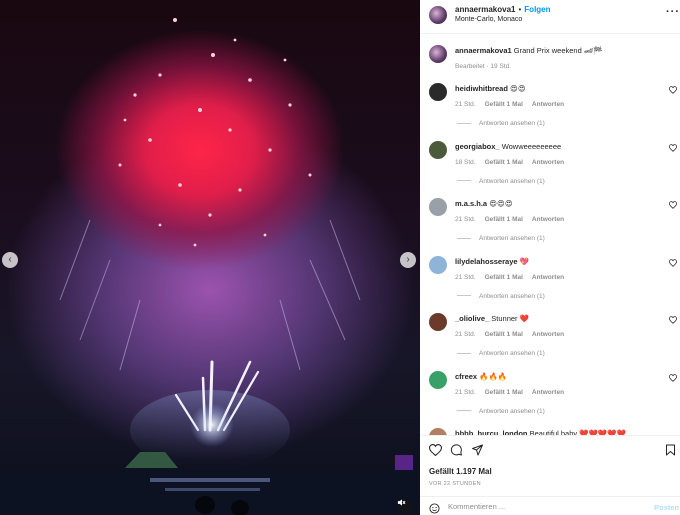 This screenshot has width=680, height=515. What do you see at coordinates (537, 9) in the screenshot?
I see `follow-button: Folgen` at bounding box center [537, 9].